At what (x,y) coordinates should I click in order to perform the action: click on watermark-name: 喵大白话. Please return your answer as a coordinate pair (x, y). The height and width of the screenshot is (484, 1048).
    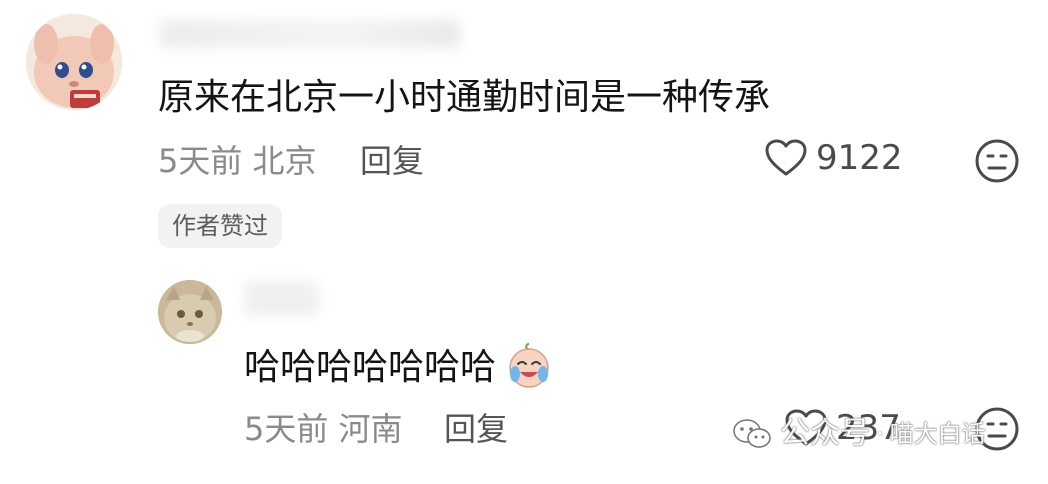
    Looking at the image, I should click on (937, 434).